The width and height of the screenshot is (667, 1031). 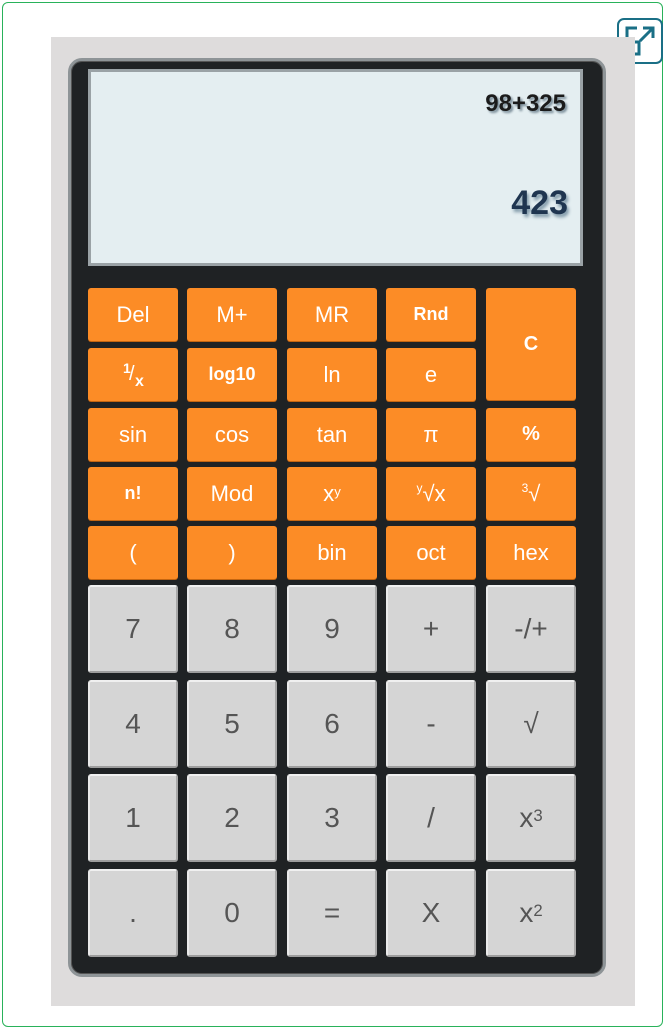 What do you see at coordinates (332, 913) in the screenshot?
I see `equals-button: =` at bounding box center [332, 913].